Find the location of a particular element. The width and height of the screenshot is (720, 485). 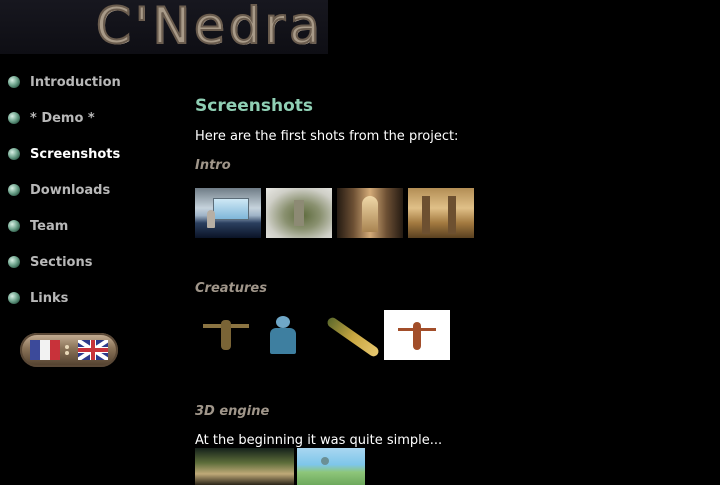

nav-item-downloads: Downloads is located at coordinates (59, 190).